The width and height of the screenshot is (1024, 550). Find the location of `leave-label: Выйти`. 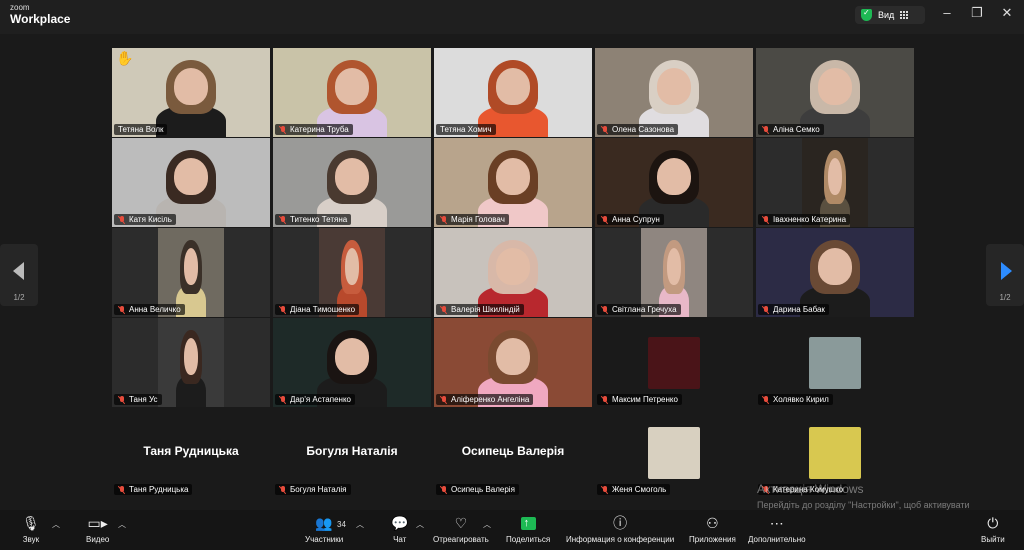

leave-label: Выйти is located at coordinates (993, 539).